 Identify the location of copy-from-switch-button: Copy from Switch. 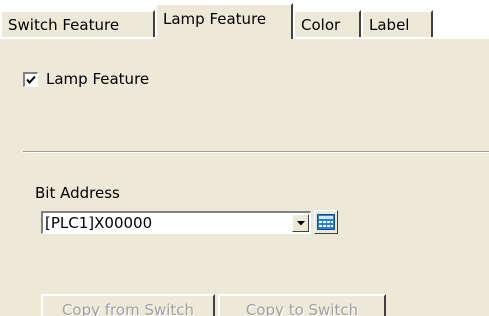
(128, 305).